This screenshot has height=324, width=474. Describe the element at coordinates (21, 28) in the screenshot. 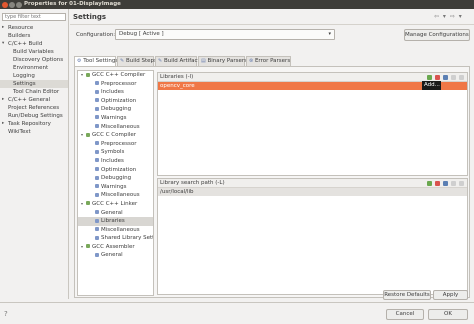

I see `nav-item-label: Resource` at that location.